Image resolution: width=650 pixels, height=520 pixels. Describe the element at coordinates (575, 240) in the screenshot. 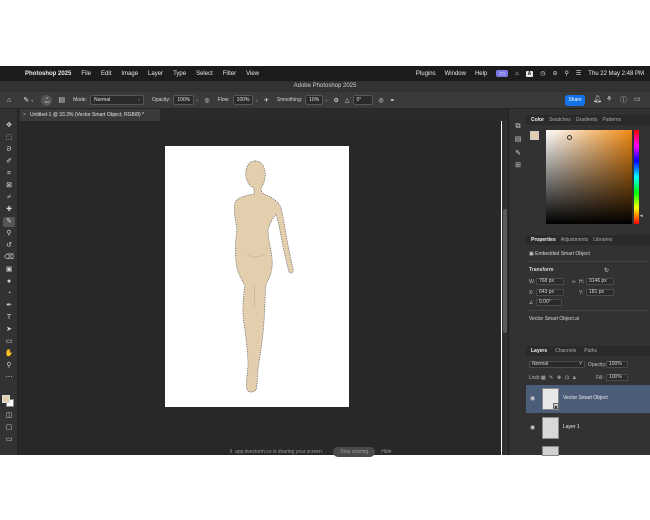

I see `tab-adjustments: Adjustments` at that location.